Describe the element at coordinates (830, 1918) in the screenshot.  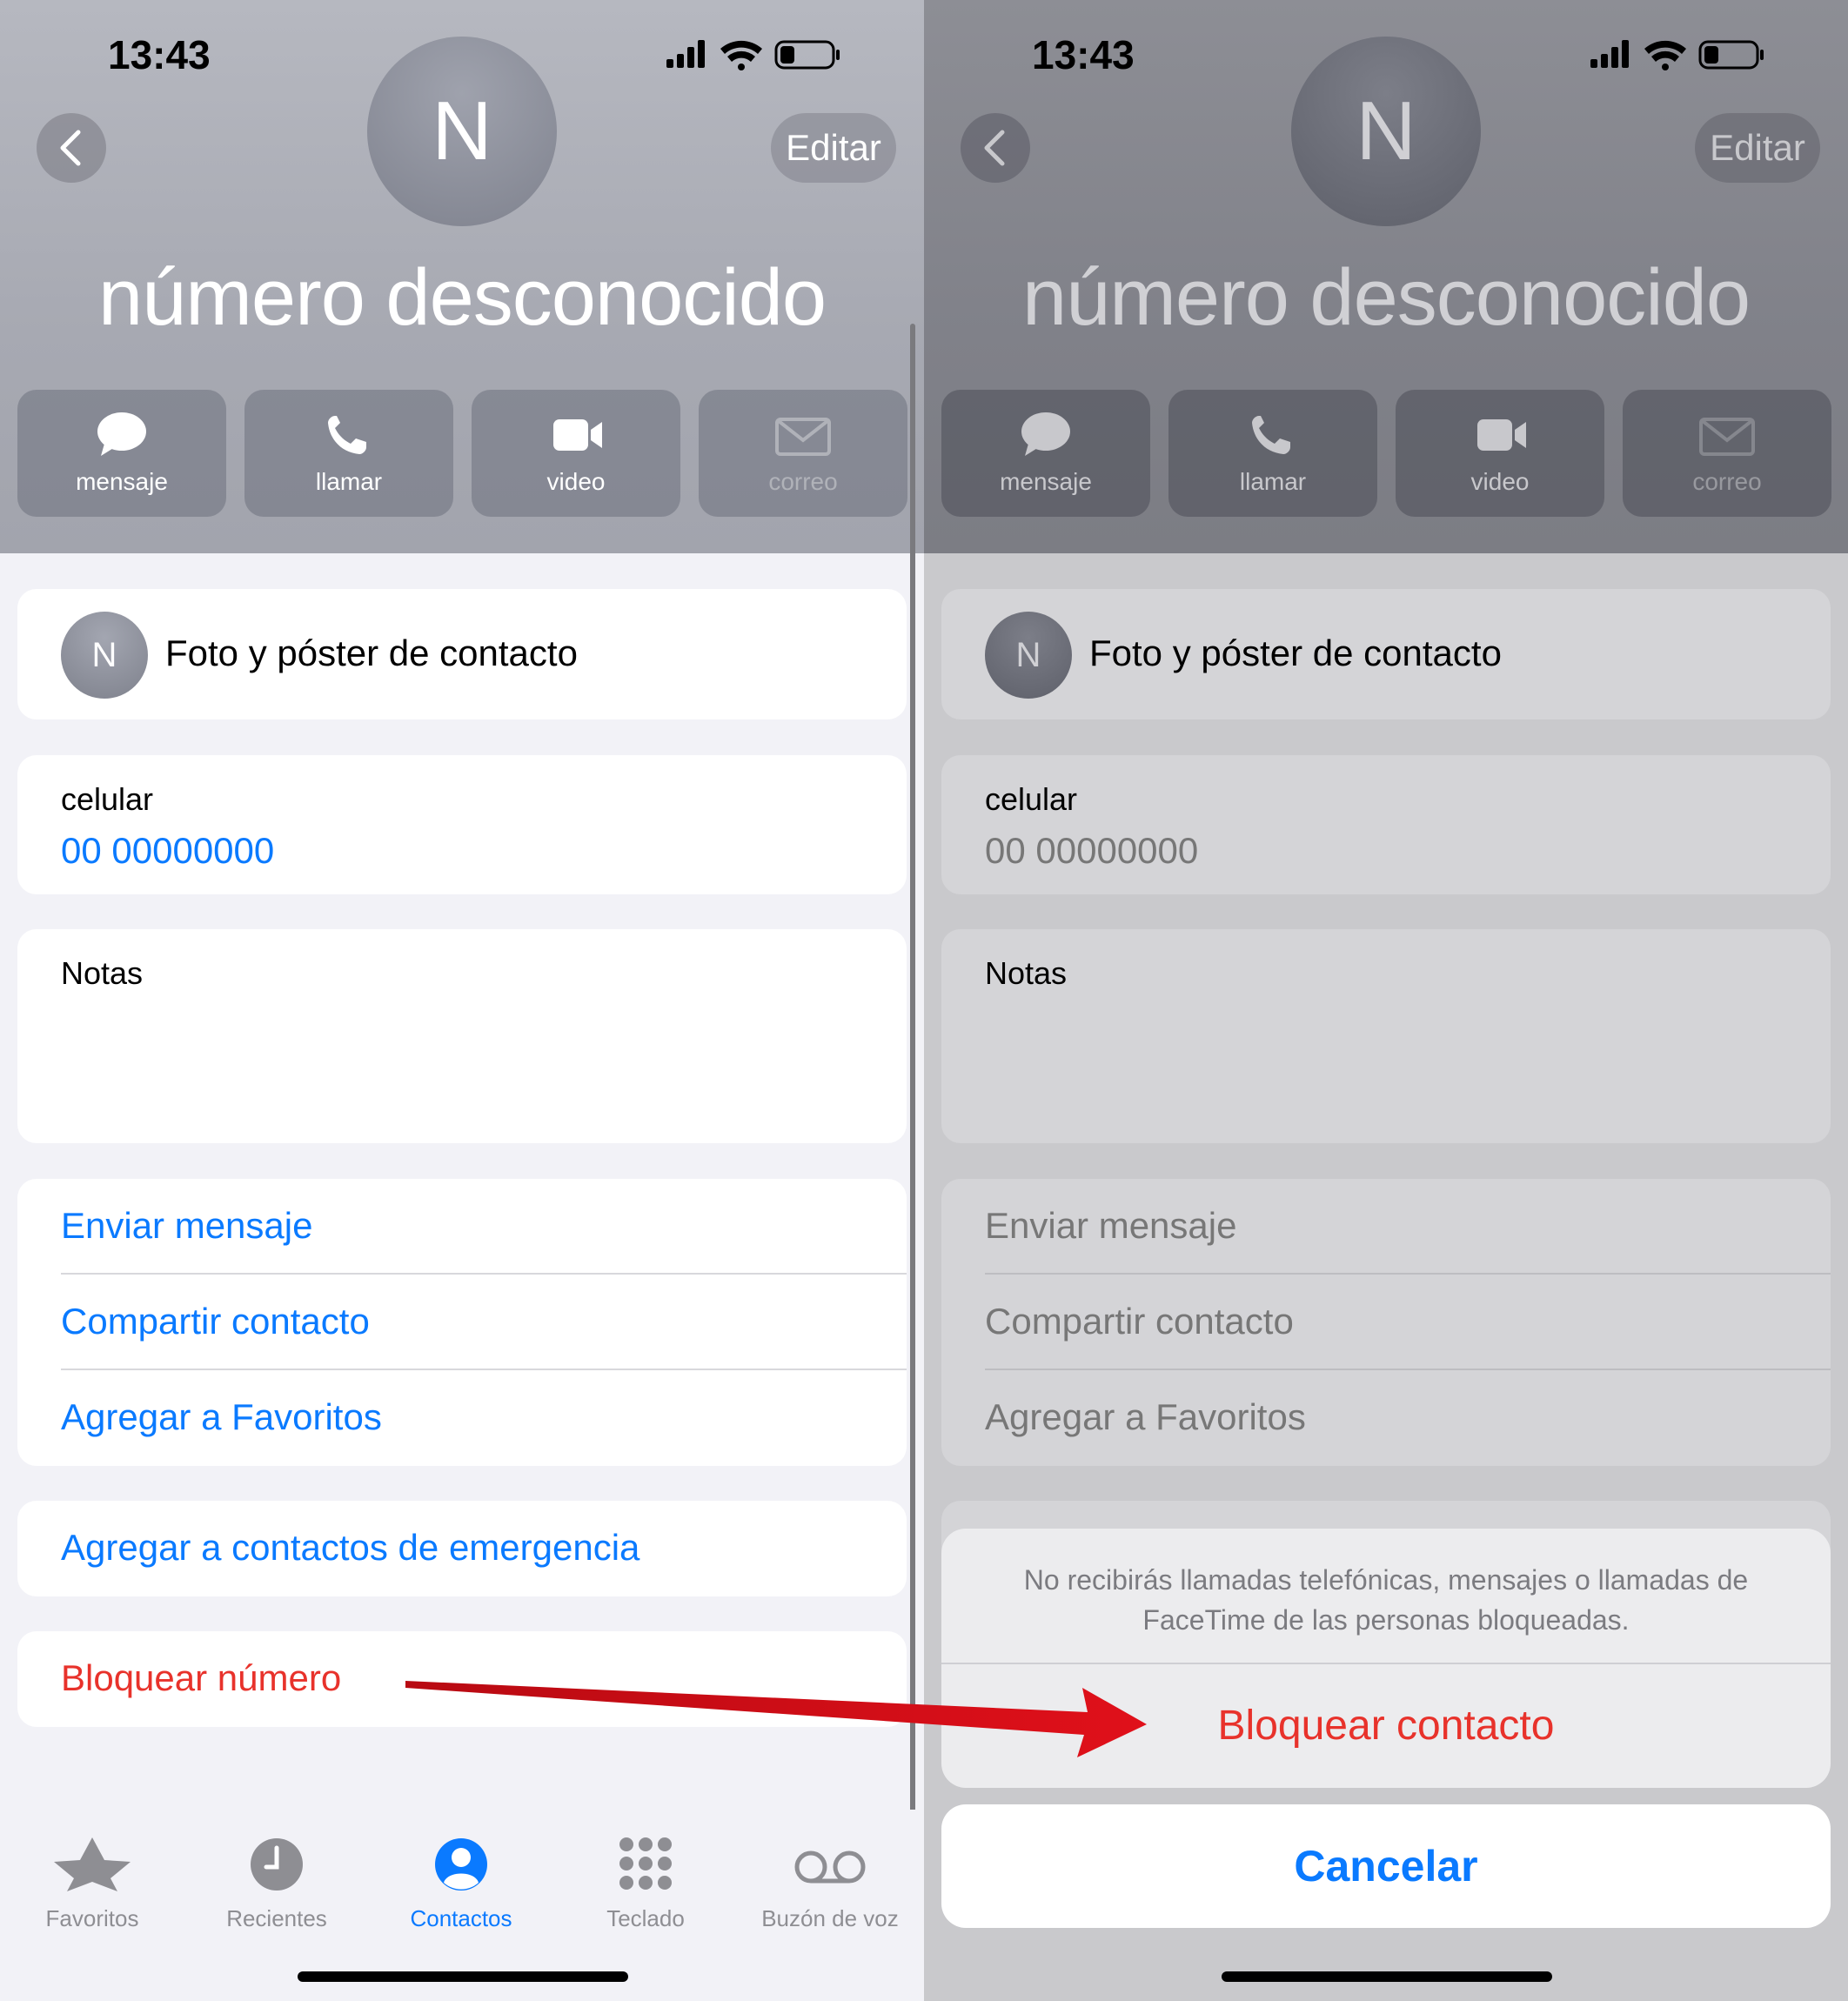
I see `tab-label: Buzón de voz` at that location.